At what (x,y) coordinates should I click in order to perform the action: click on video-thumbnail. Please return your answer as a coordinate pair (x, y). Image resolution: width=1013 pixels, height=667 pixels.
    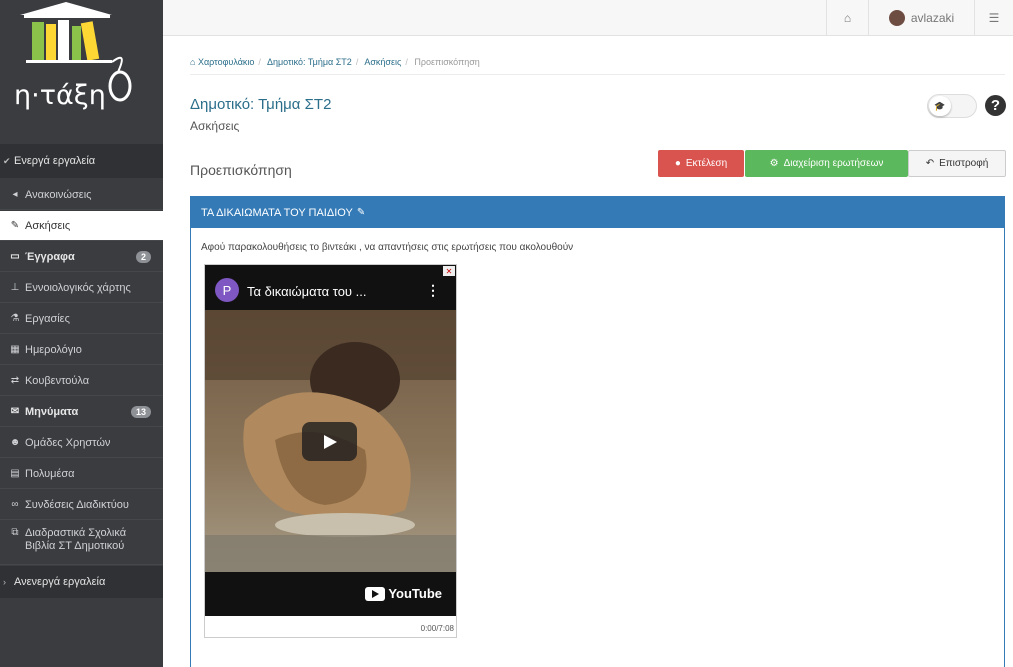
    Looking at the image, I should click on (330, 441).